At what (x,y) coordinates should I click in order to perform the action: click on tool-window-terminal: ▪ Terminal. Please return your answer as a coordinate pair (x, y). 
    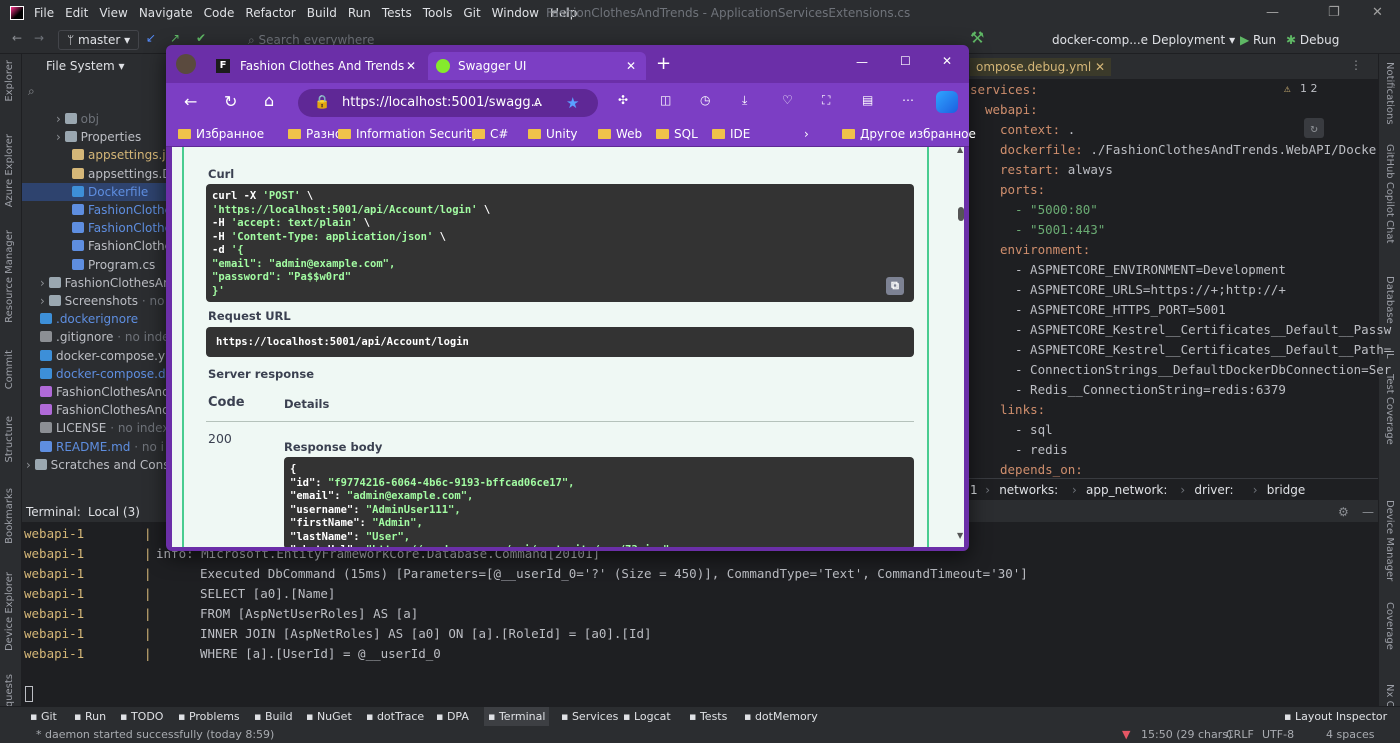
    Looking at the image, I should click on (517, 717).